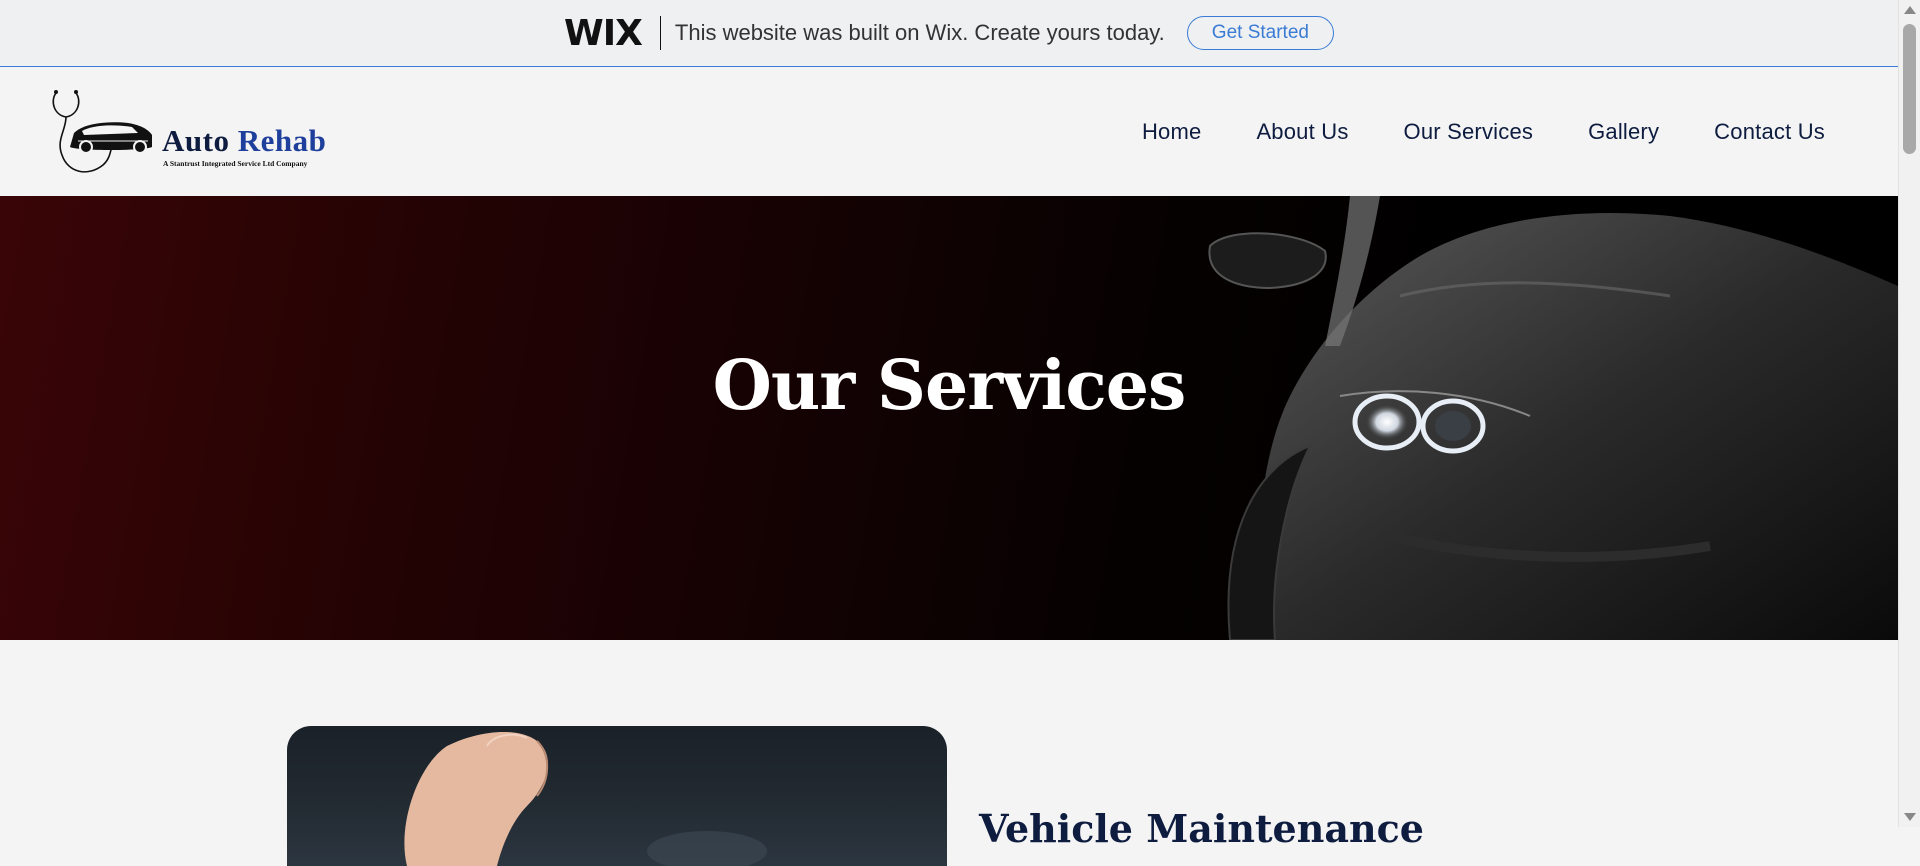 Image resolution: width=1920 pixels, height=866 pixels. Describe the element at coordinates (1909, 89) in the screenshot. I see `scroll-thumb` at that location.